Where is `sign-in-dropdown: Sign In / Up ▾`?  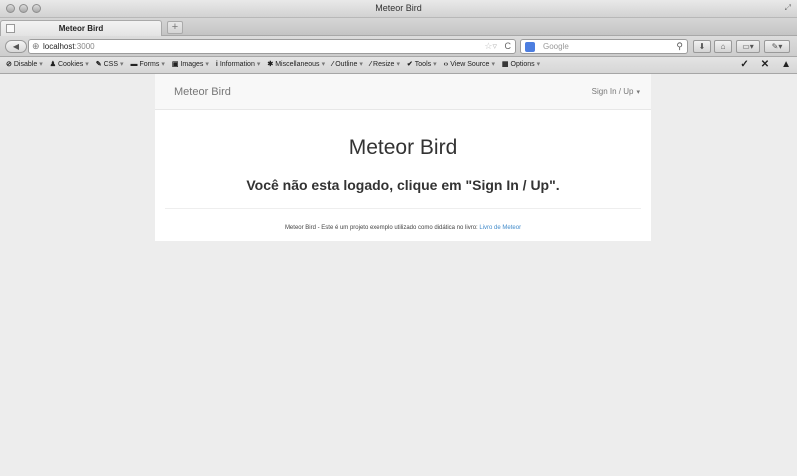
sign-in-dropdown: Sign In / Up ▾ is located at coordinates (616, 91).